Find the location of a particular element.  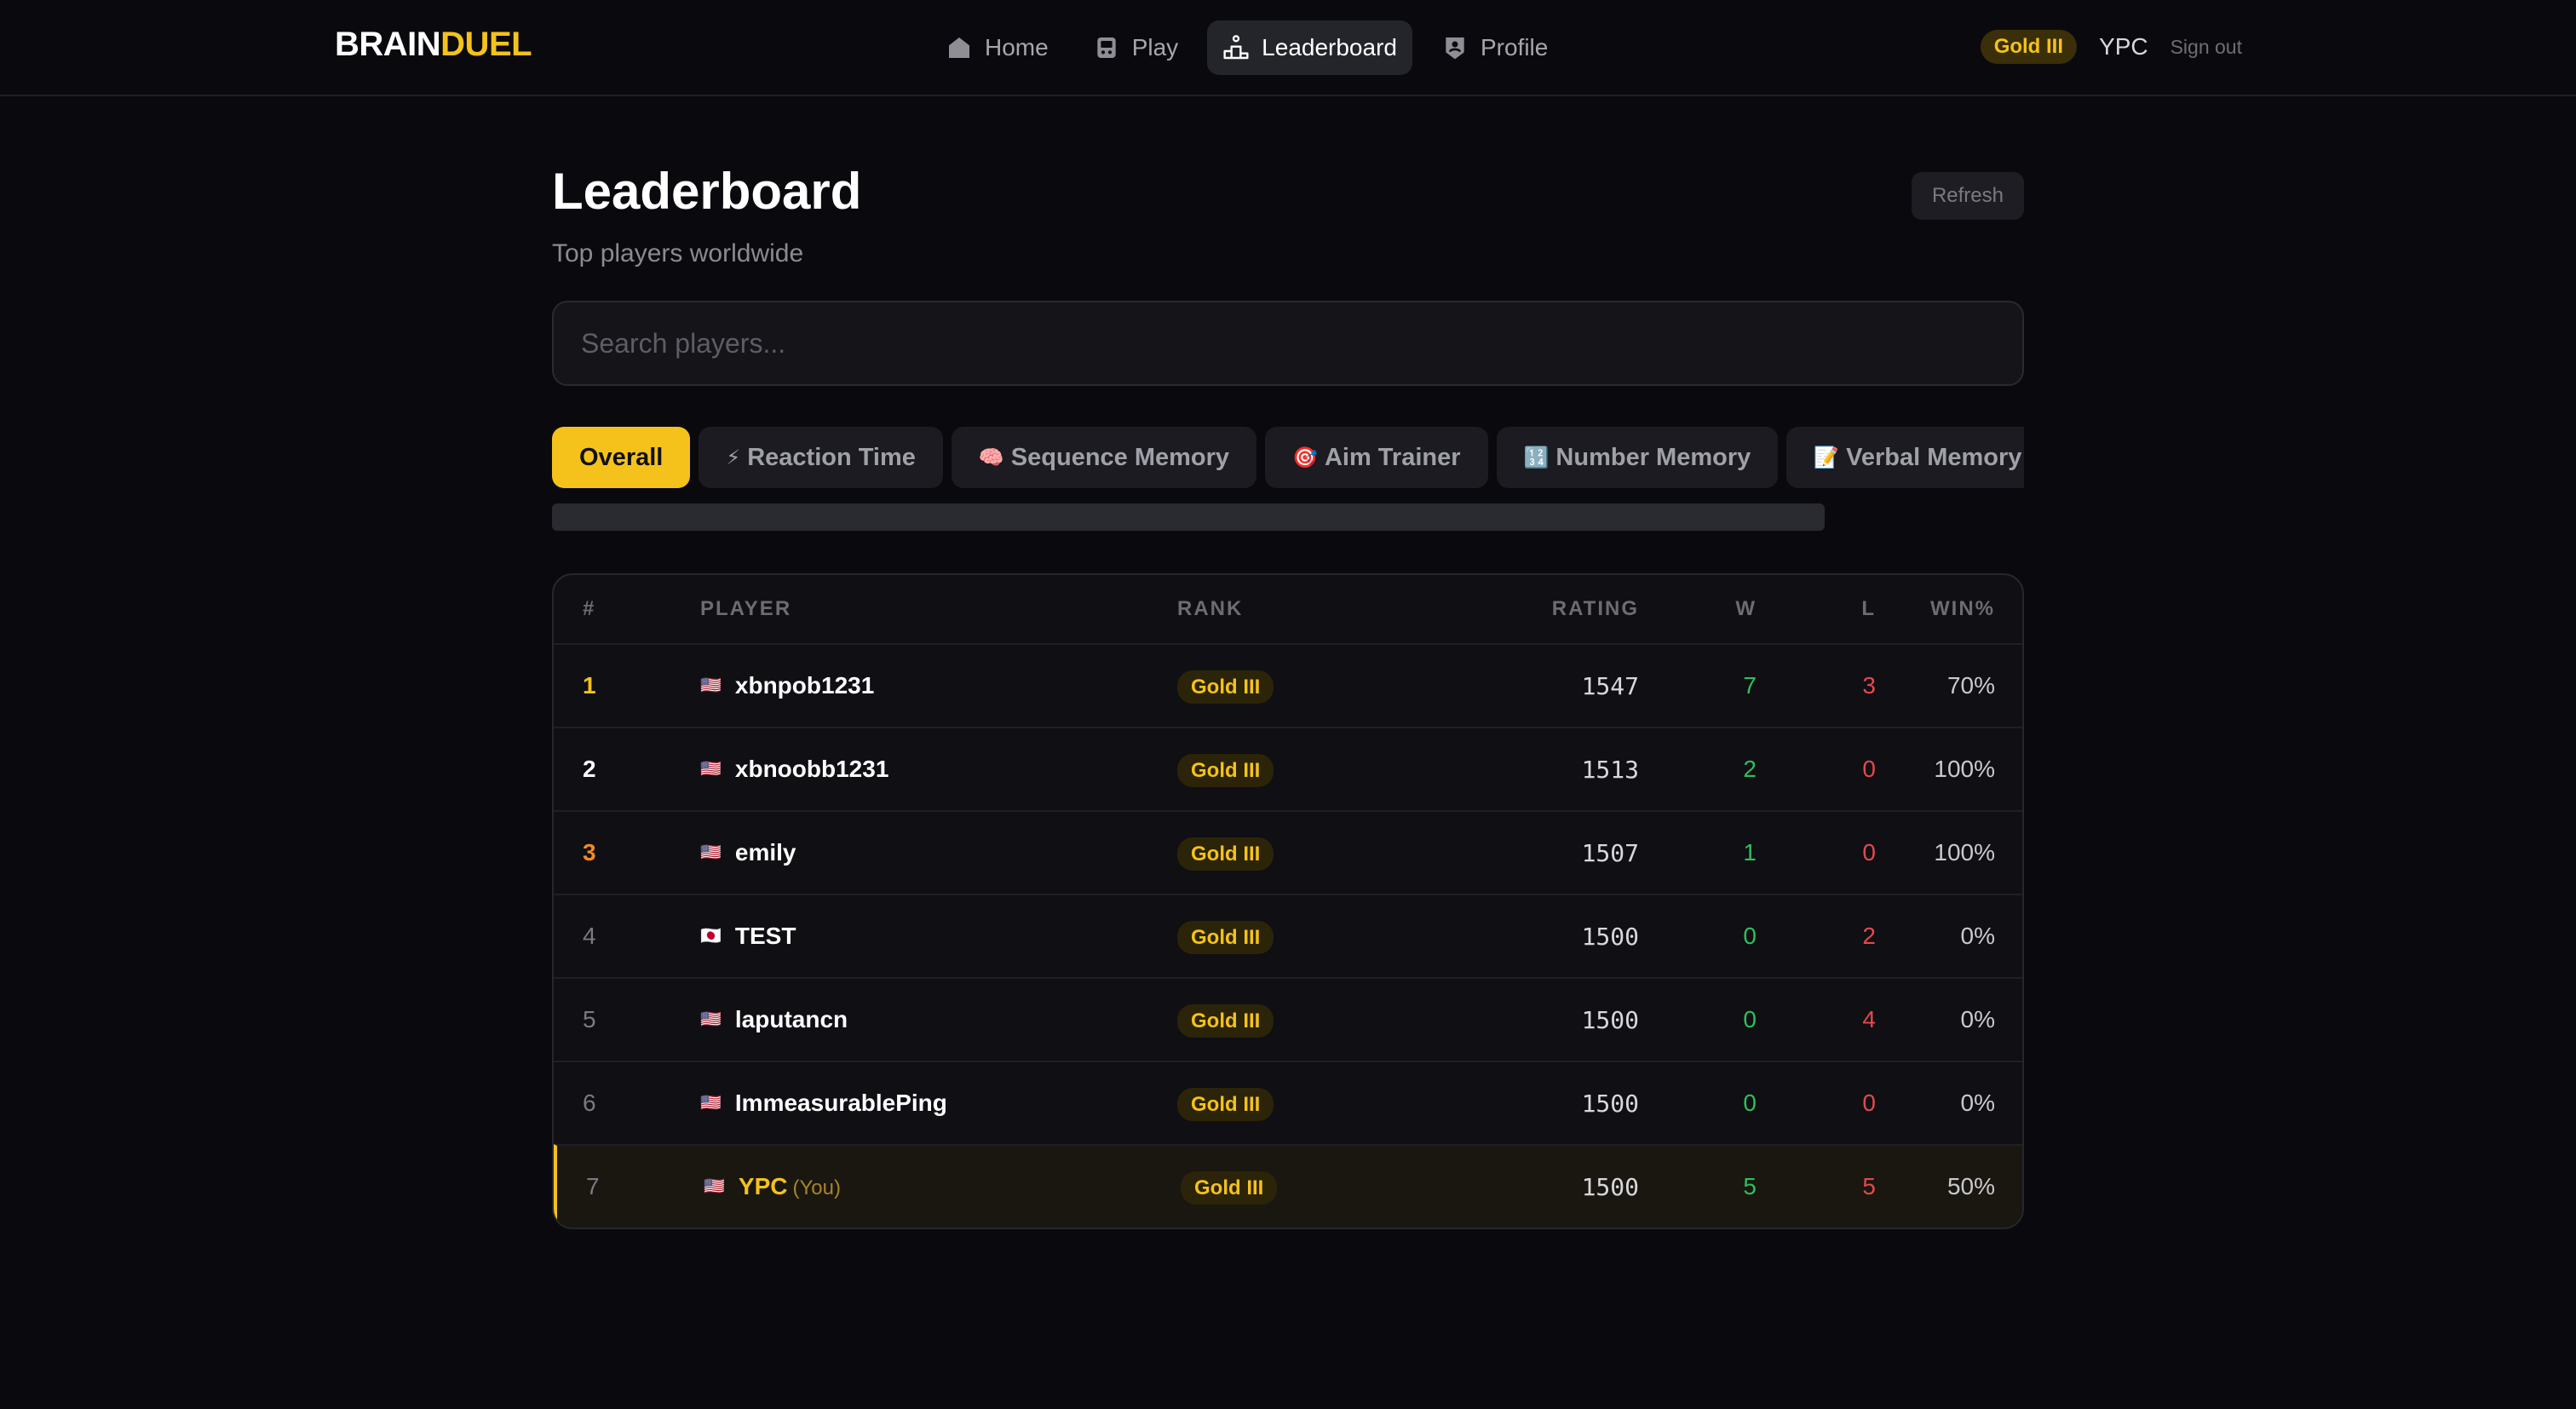

row-position: 7 is located at coordinates (593, 1186).